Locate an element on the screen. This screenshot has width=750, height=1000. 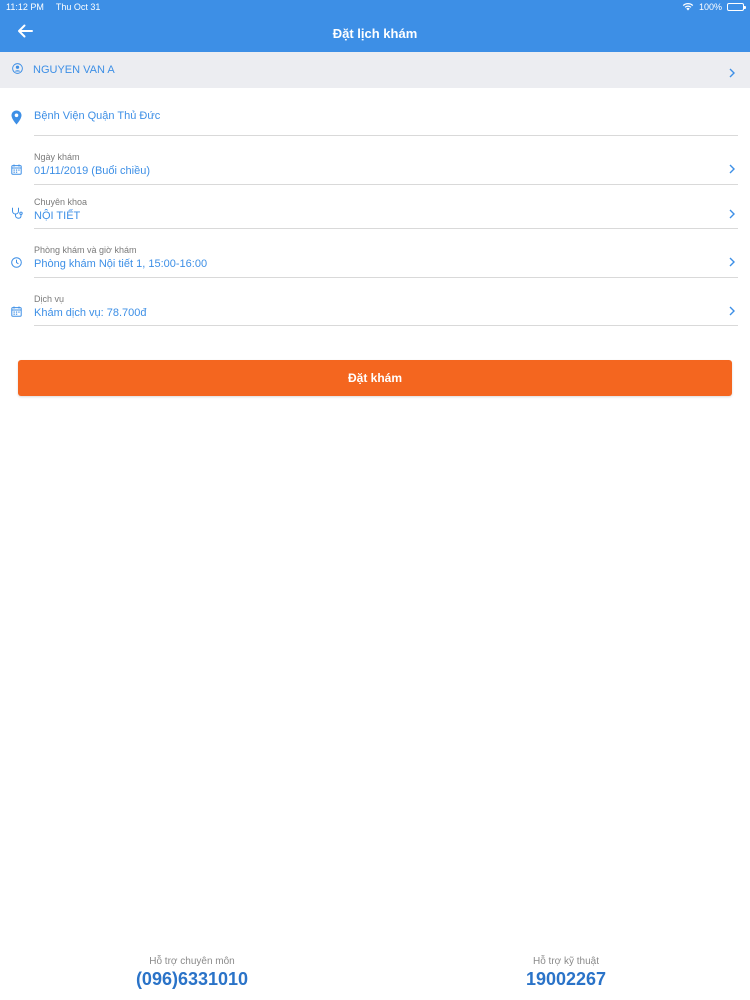
patient-name: NGUYEN VAN A is located at coordinates (74, 70).